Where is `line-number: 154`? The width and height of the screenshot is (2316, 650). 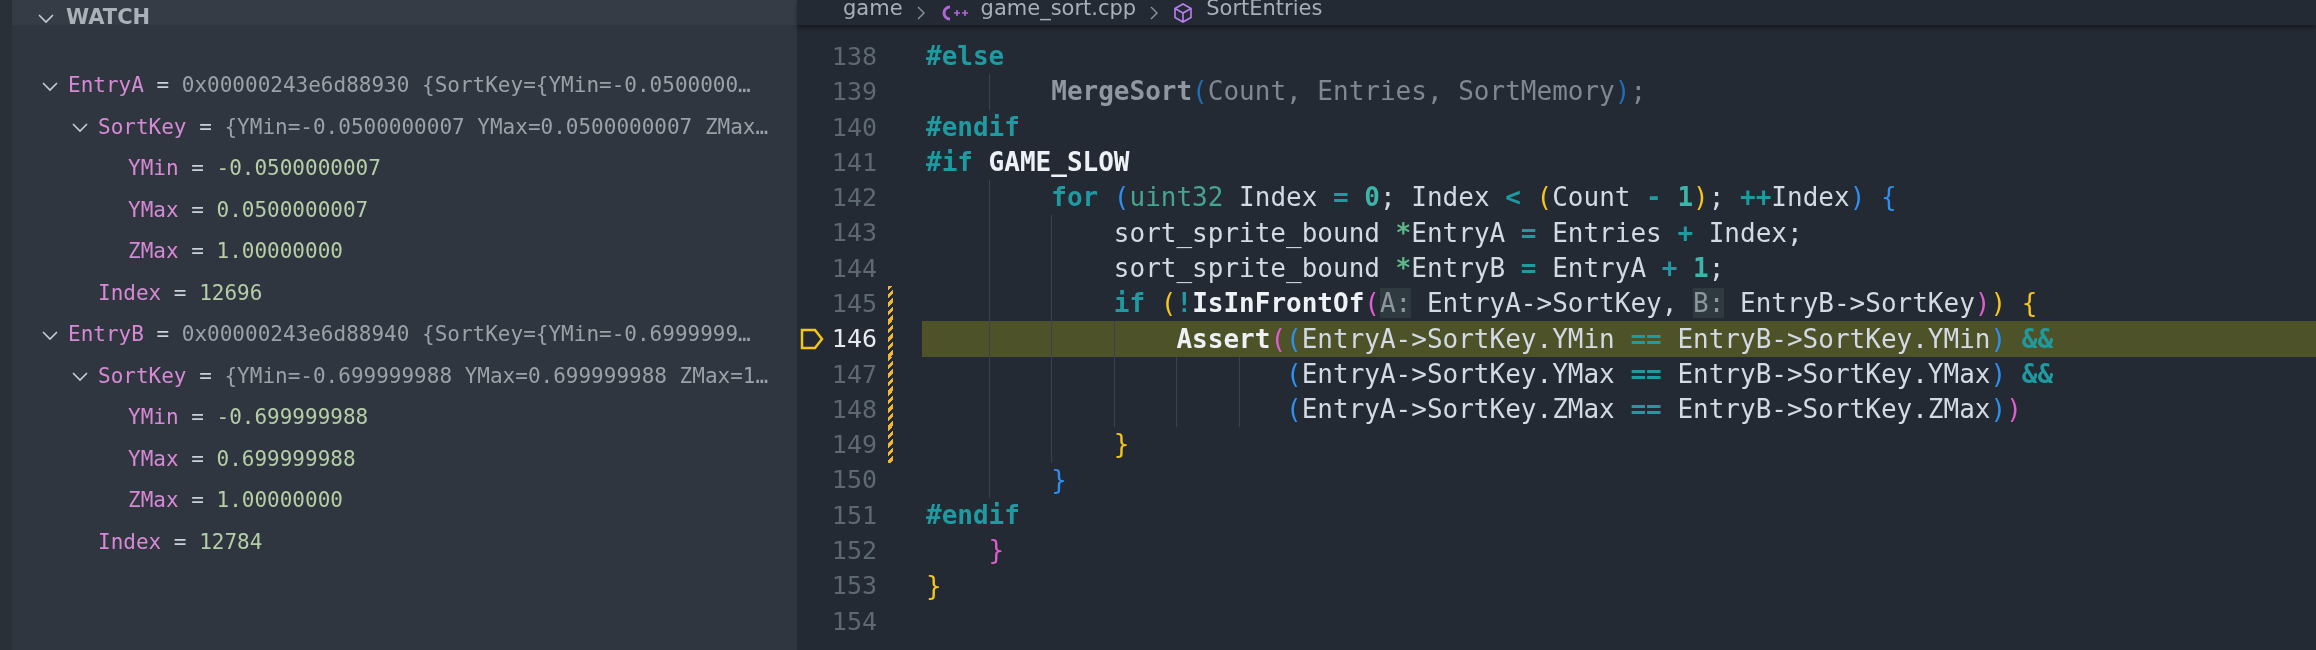 line-number: 154 is located at coordinates (854, 621).